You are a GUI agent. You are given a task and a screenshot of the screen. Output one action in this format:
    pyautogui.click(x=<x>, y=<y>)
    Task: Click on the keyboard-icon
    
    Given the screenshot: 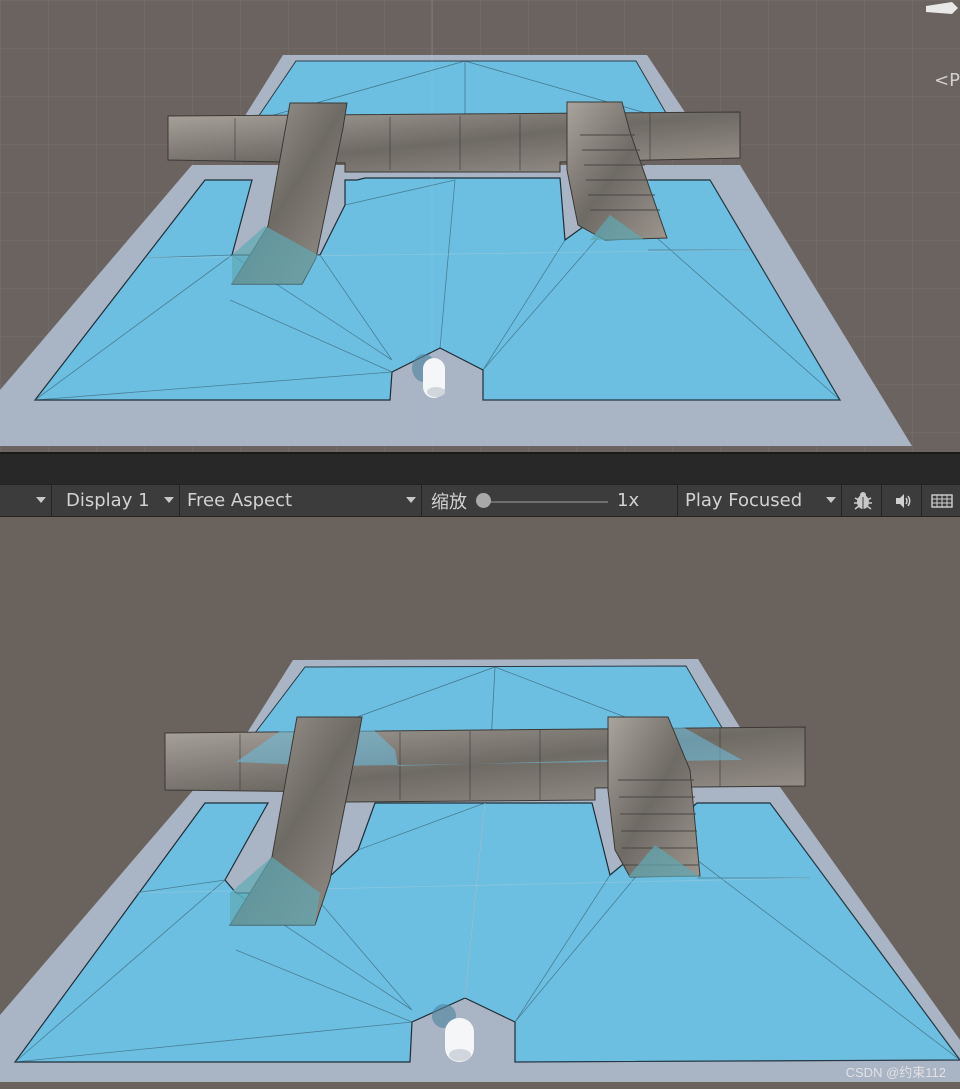 What is the action you would take?
    pyautogui.click(x=942, y=500)
    